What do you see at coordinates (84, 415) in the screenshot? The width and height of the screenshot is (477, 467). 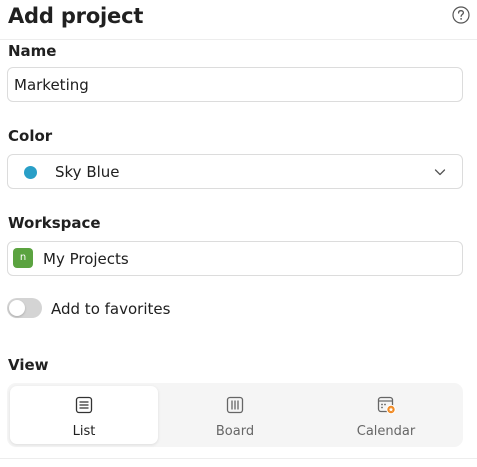 I see `view-option-list: List` at bounding box center [84, 415].